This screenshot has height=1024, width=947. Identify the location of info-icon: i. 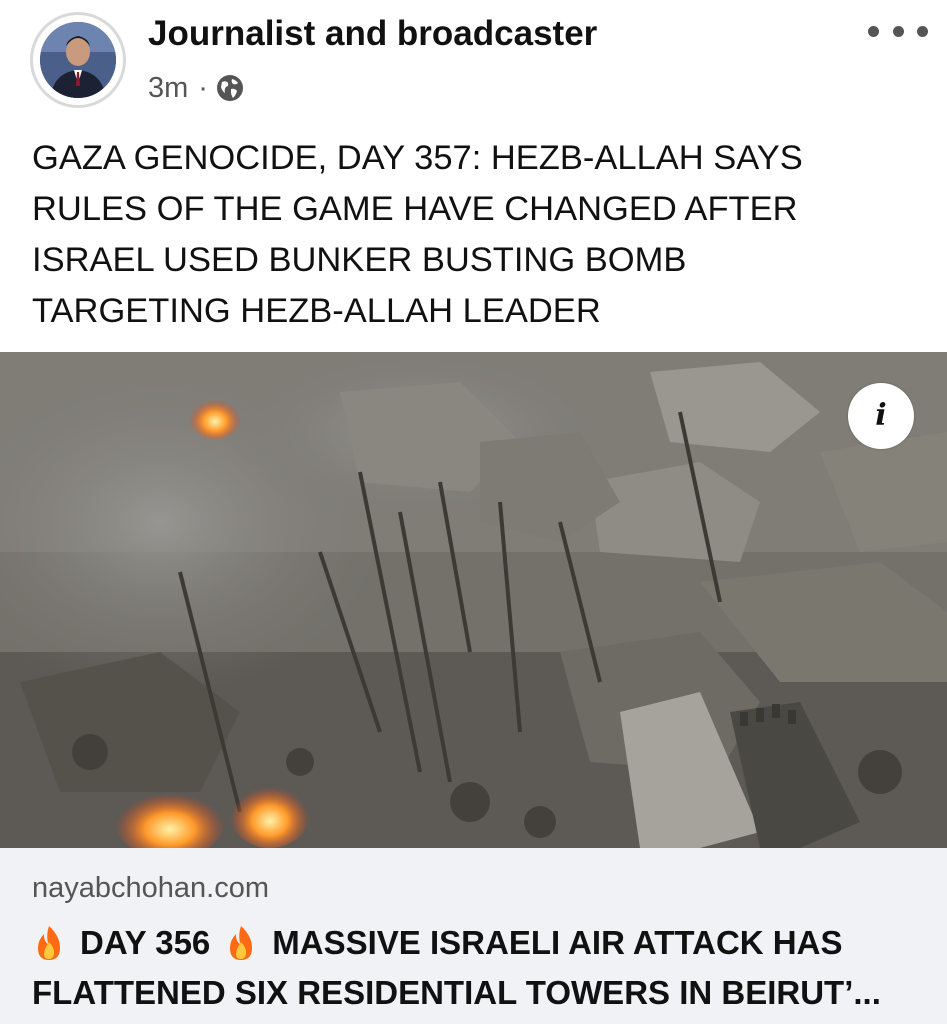
(881, 416).